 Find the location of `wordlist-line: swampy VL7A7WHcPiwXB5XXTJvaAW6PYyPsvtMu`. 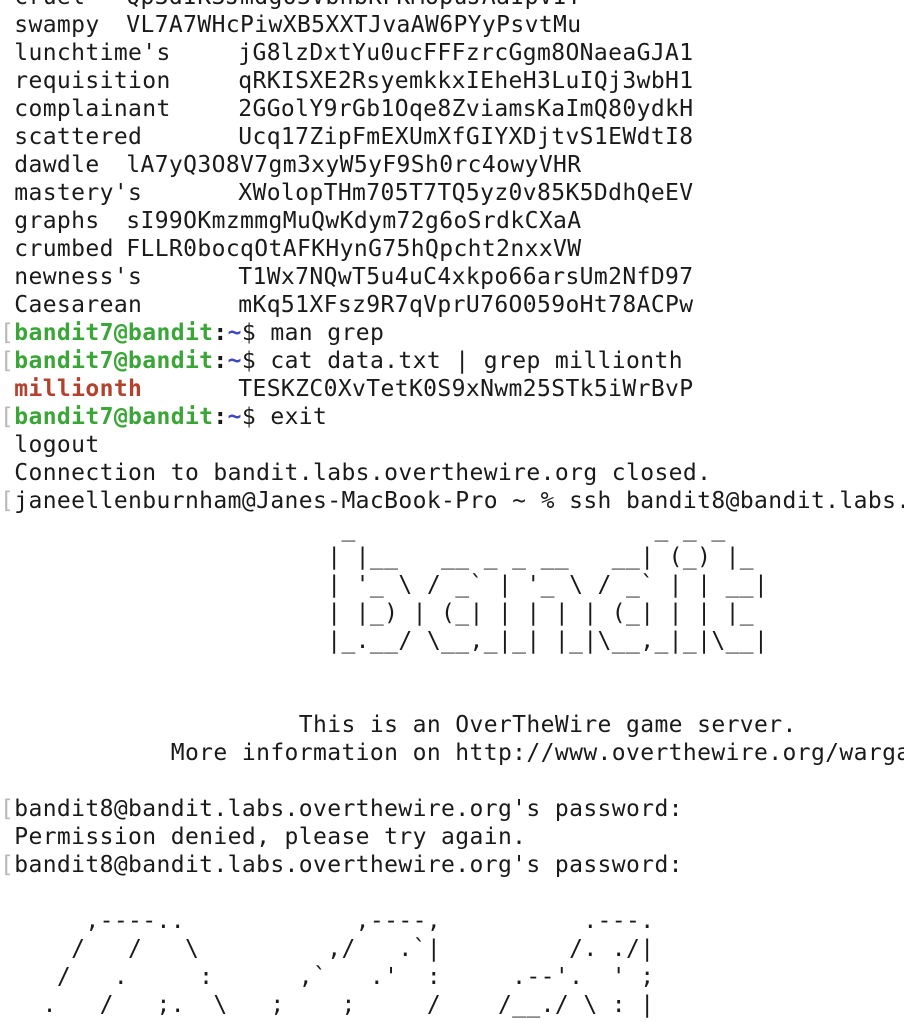

wordlist-line: swampy VL7A7WHcPiwXB5XXTJvaAW6PYyPsvtMu is located at coordinates (452, 25).